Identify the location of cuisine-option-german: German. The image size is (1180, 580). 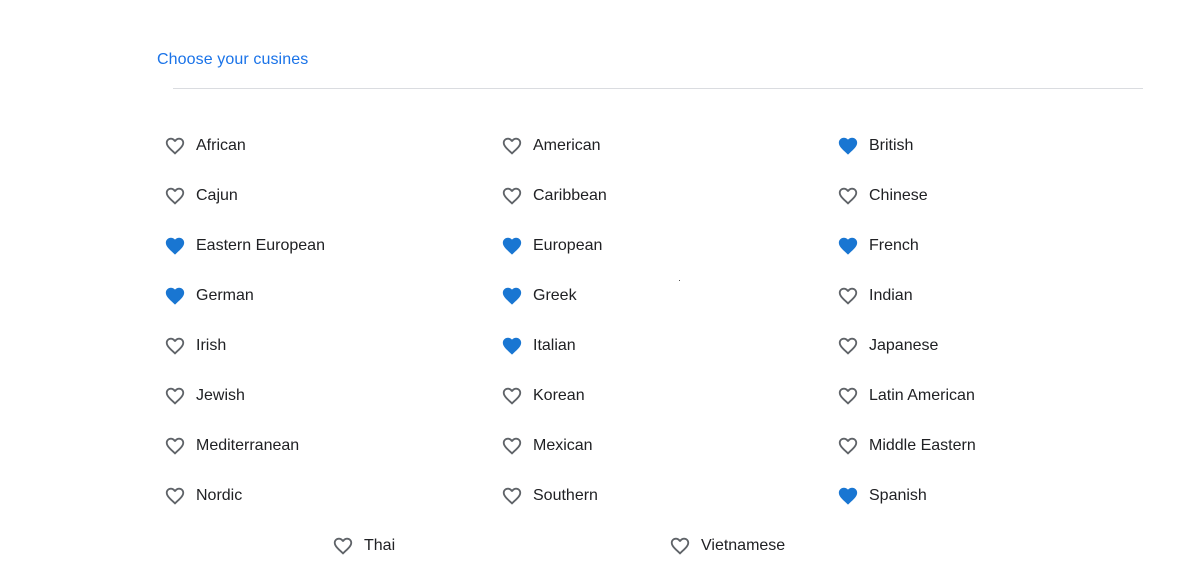
(209, 296).